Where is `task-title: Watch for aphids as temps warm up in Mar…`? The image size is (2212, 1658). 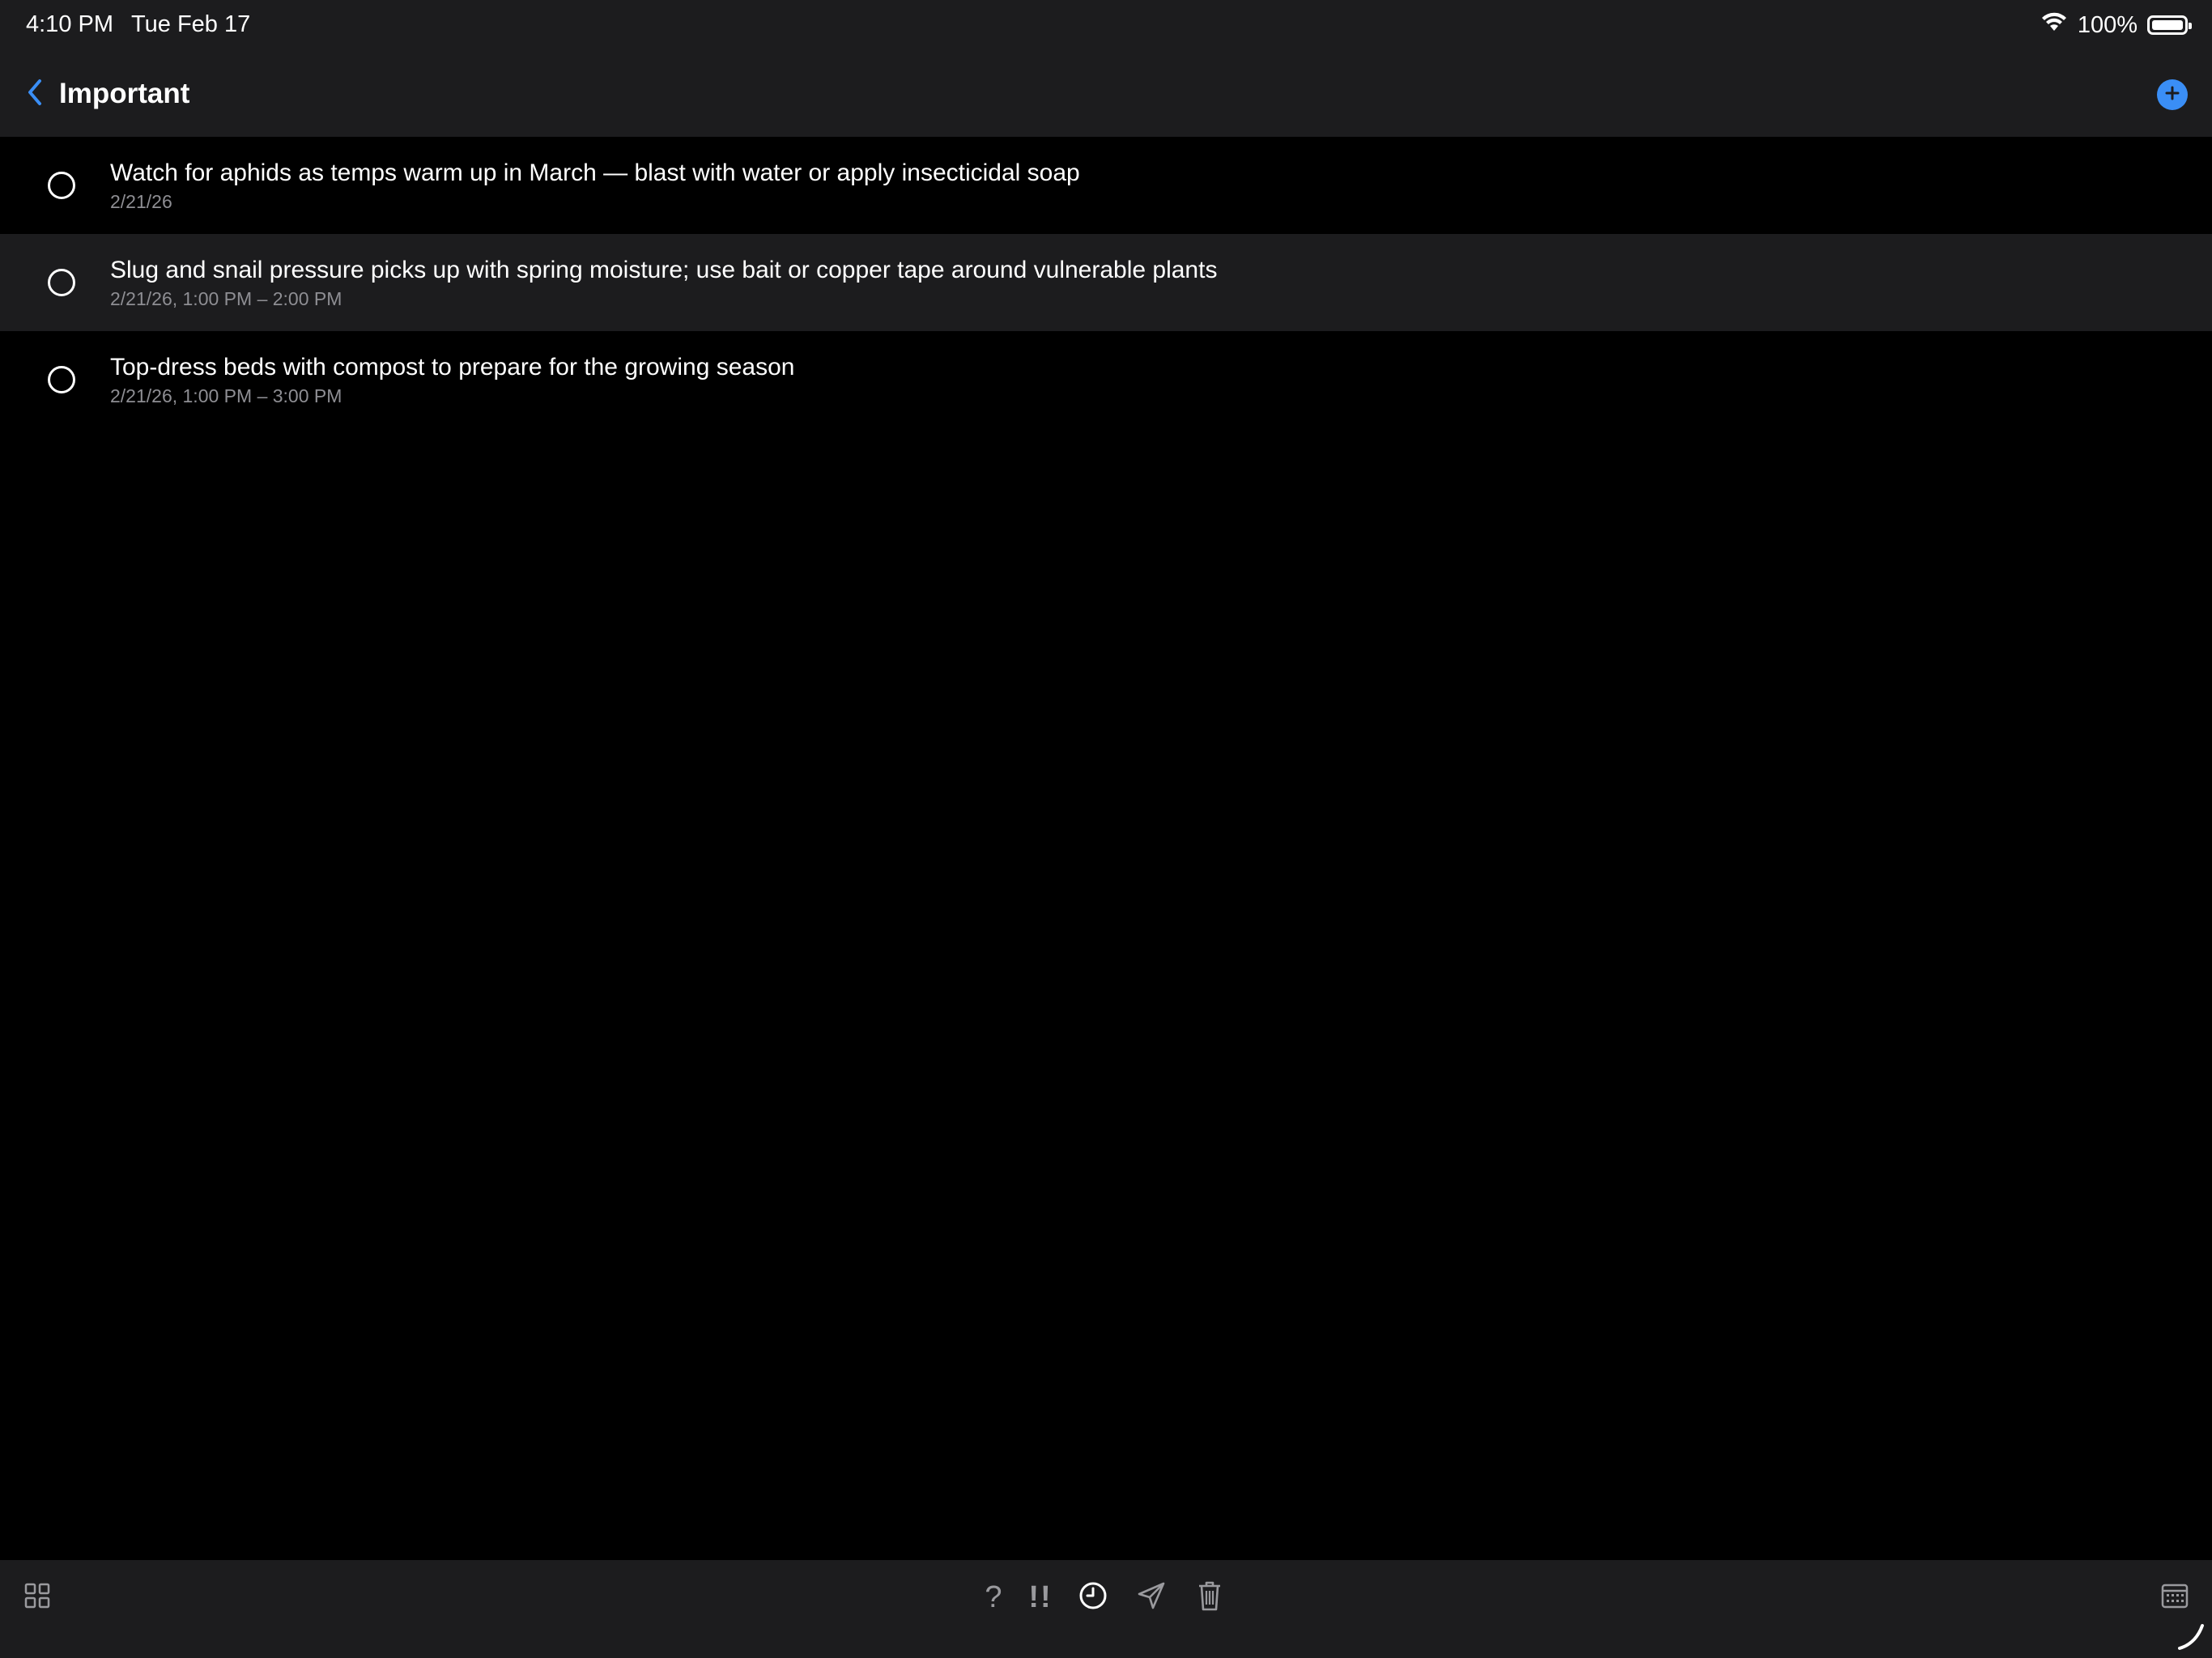 task-title: Watch for aphids as temps warm up in Mar… is located at coordinates (595, 172).